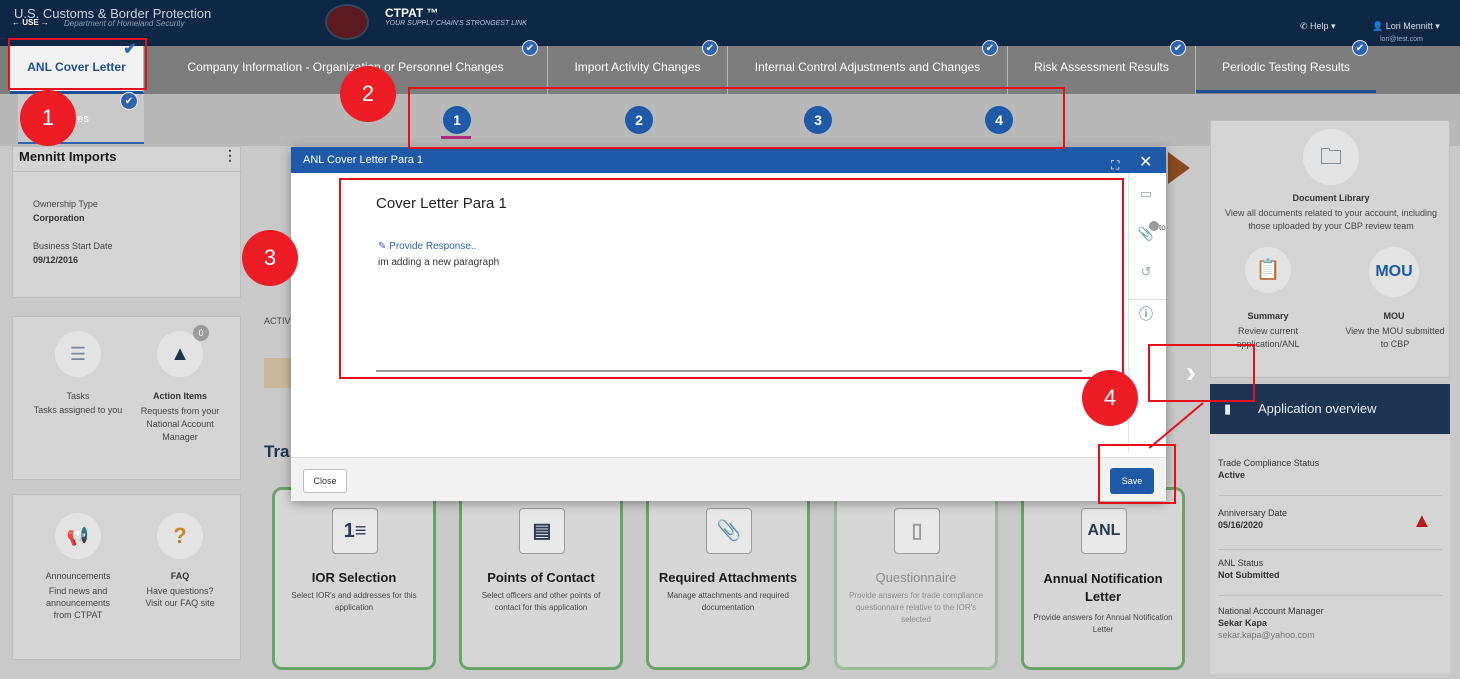 This screenshot has height=679, width=1460. Describe the element at coordinates (78, 354) in the screenshot. I see `tasks-icon: ☰` at that location.